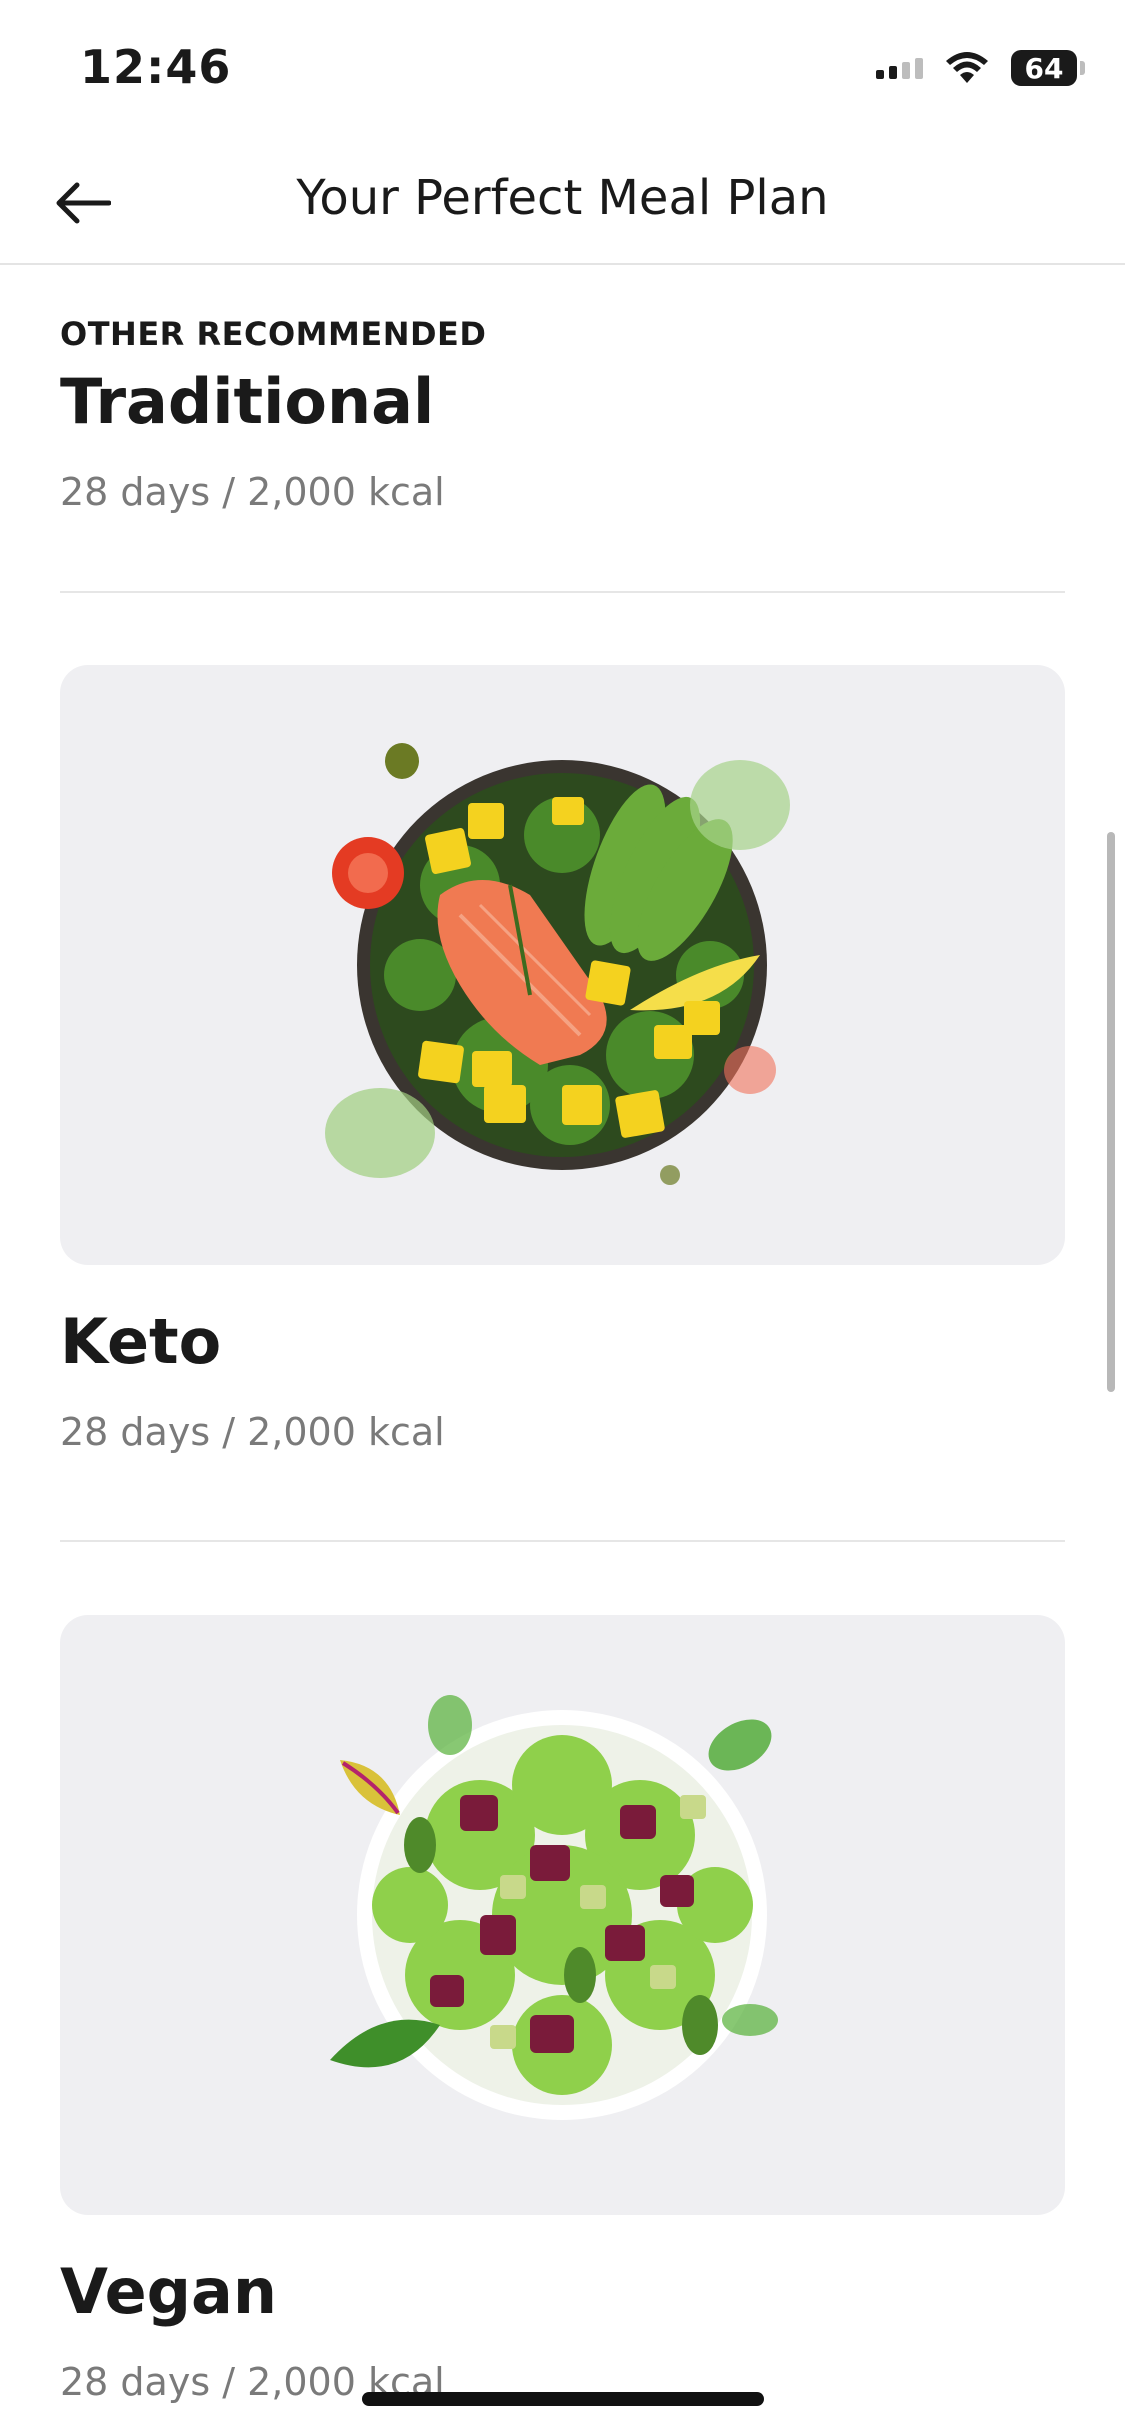  What do you see at coordinates (557, 964) in the screenshot?
I see `salmon-bowl-image` at bounding box center [557, 964].